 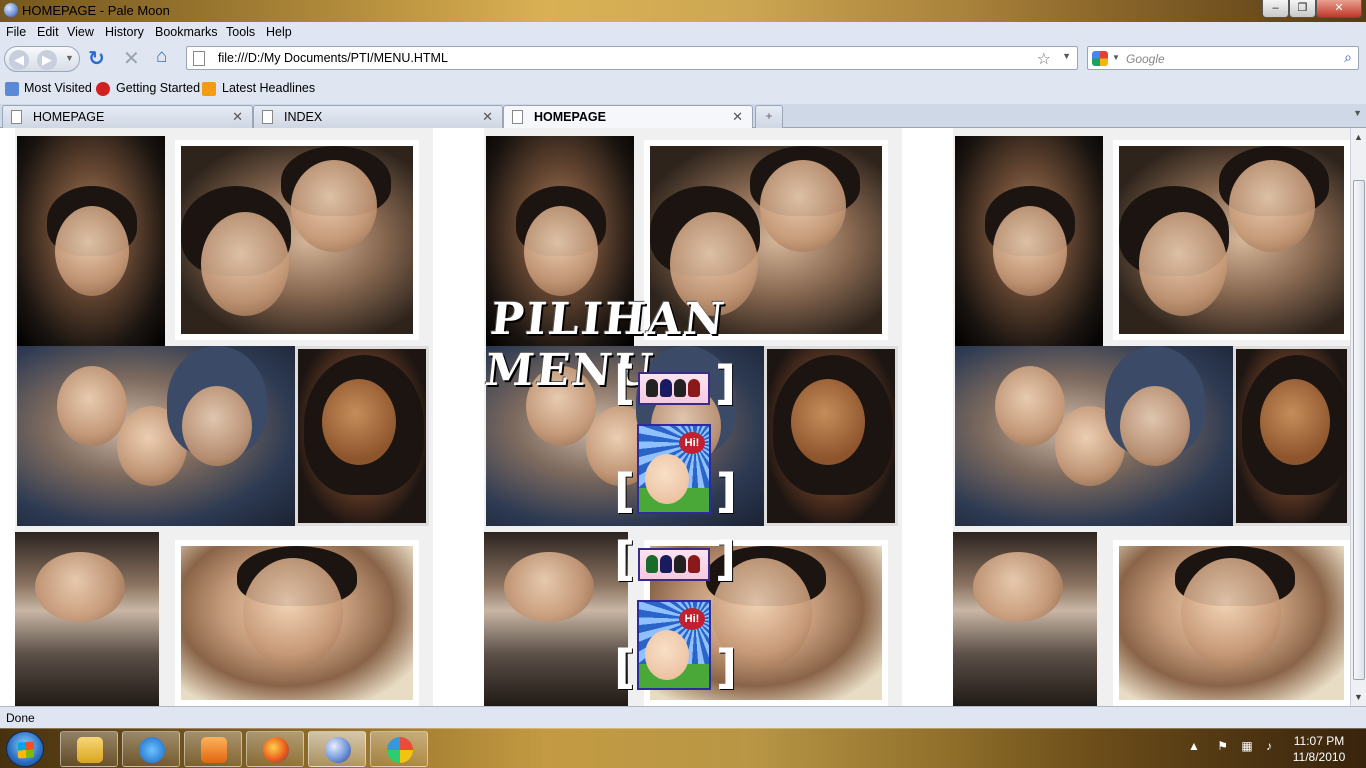 What do you see at coordinates (209, 89) in the screenshot?
I see `rss-feed-icon` at bounding box center [209, 89].